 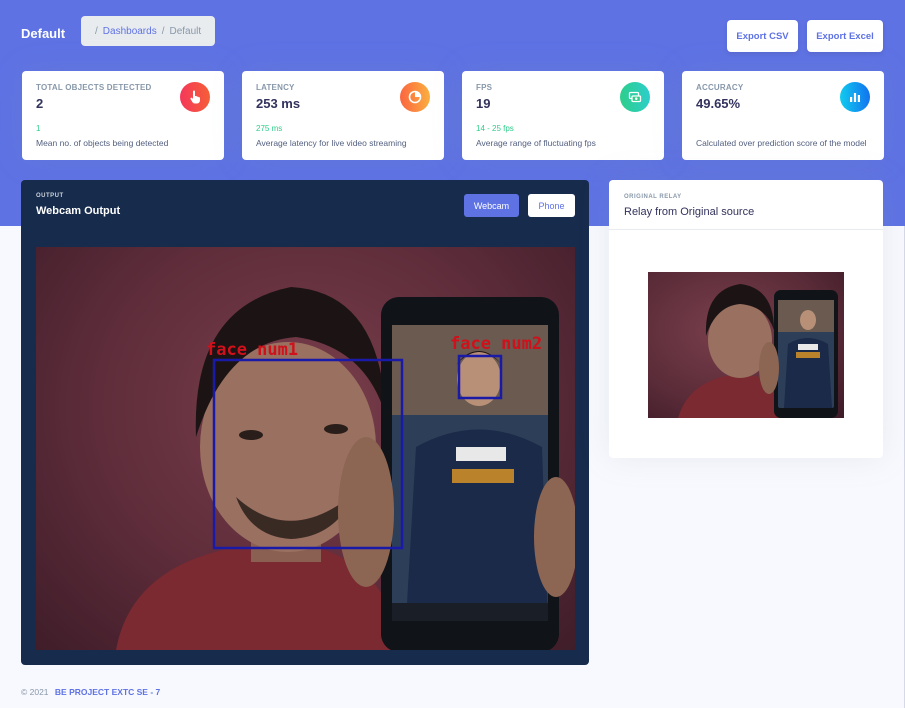 I want to click on breadcrumb-current: Default, so click(x=185, y=31).